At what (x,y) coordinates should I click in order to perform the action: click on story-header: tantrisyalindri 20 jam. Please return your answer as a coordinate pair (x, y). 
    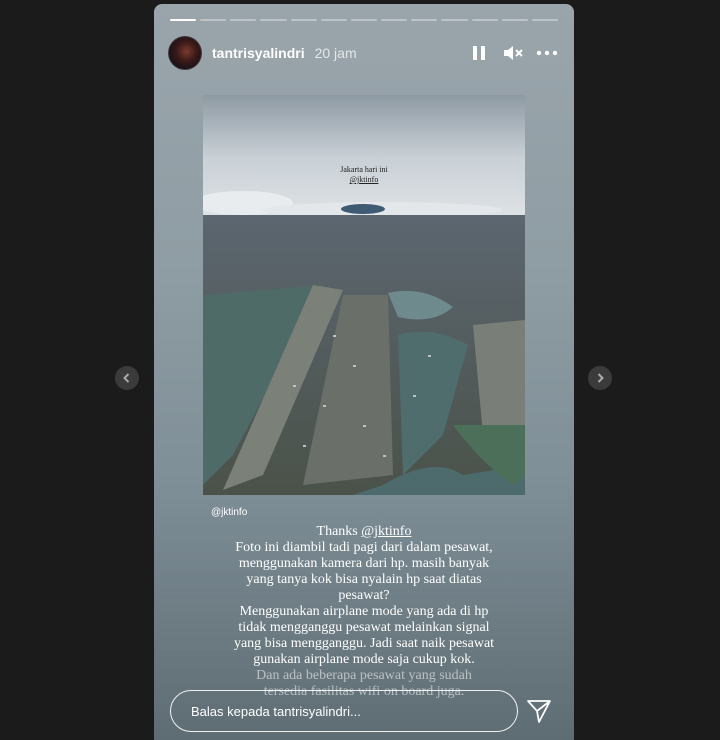
    Looking at the image, I should click on (363, 53).